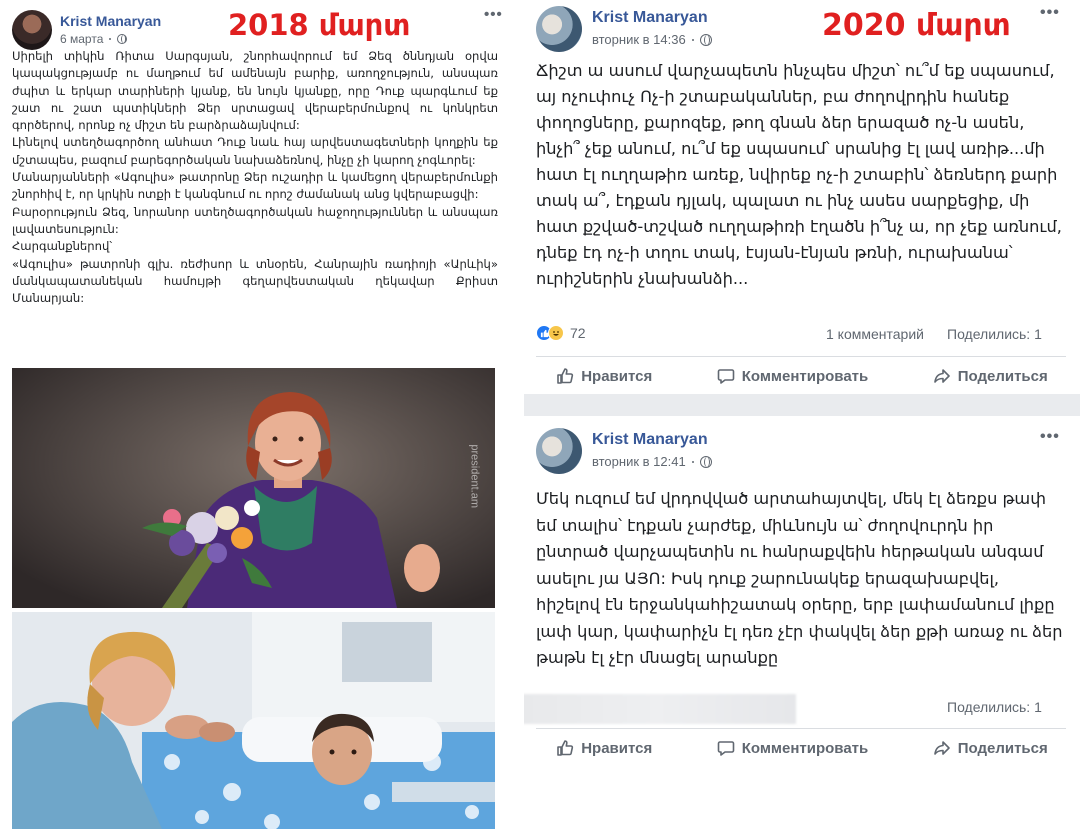 The height and width of the screenshot is (829, 1080). I want to click on year-label: 2020 մարտ, so click(916, 25).